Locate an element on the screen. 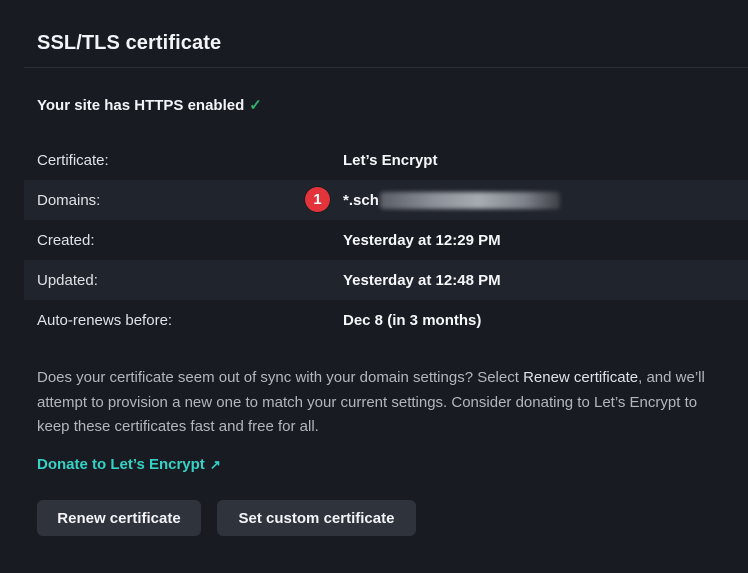 The width and height of the screenshot is (748, 573). detail-value: Yesterday at 12:29 PM is located at coordinates (422, 240).